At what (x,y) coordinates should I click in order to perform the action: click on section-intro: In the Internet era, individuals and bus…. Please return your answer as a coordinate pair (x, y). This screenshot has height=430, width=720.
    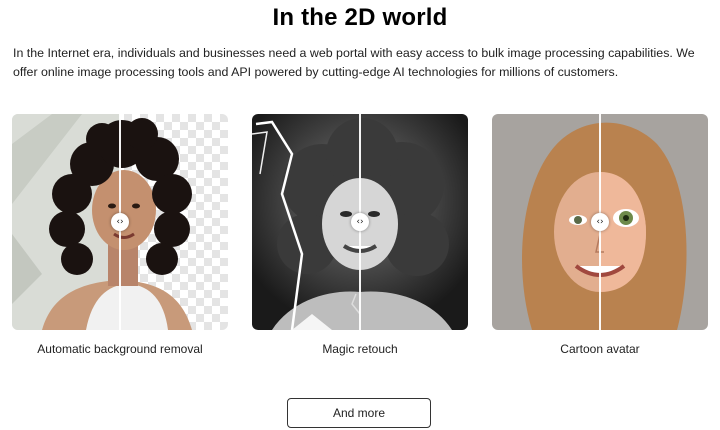
    Looking at the image, I should click on (354, 62).